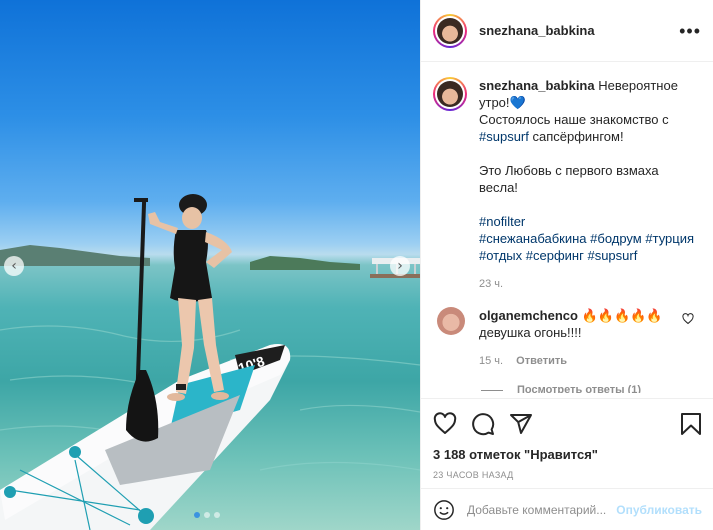 Image resolution: width=713 pixels, height=530 pixels. Describe the element at coordinates (669, 238) in the screenshot. I see `hashtag-link: #турция` at that location.